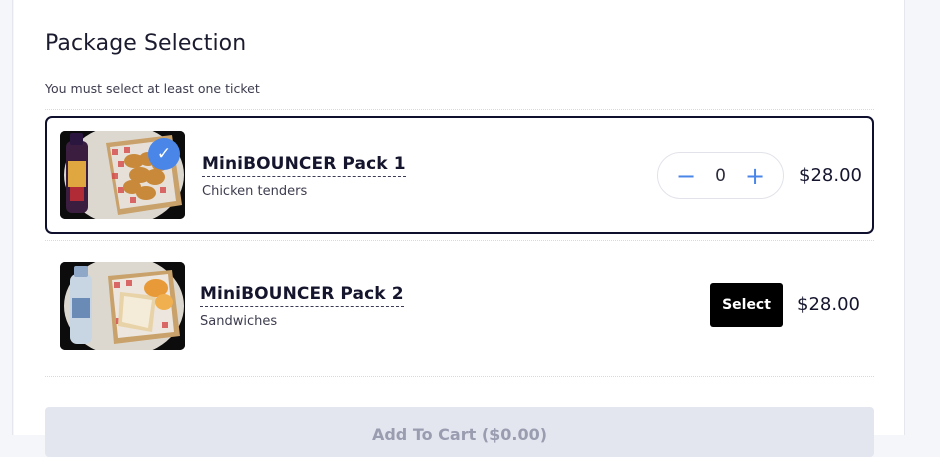 This screenshot has width=940, height=457. What do you see at coordinates (152, 88) in the screenshot?
I see `section-subtitle: You must select at least one ticket` at bounding box center [152, 88].